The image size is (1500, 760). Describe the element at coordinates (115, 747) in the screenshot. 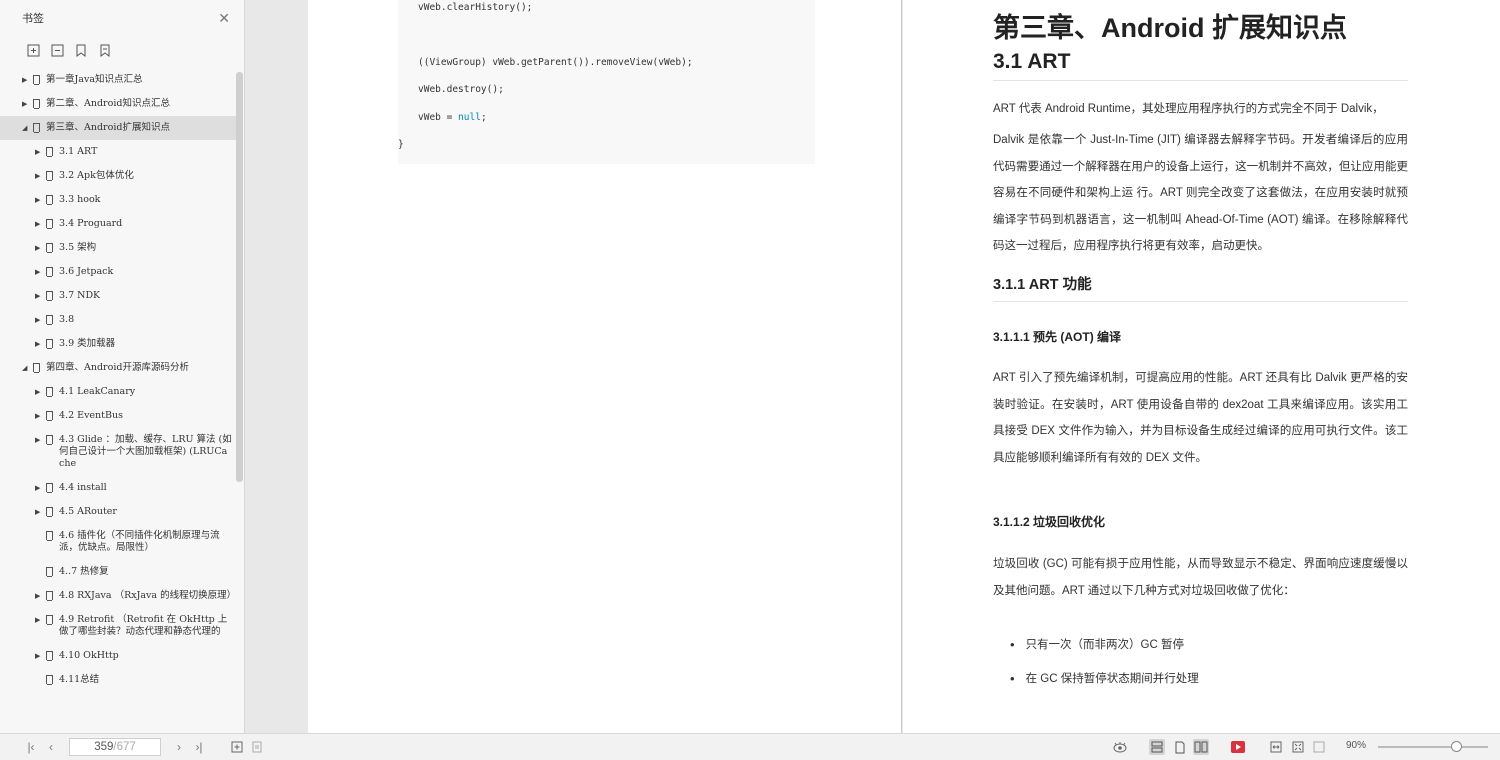

I see `page-number-input: 359/677` at that location.